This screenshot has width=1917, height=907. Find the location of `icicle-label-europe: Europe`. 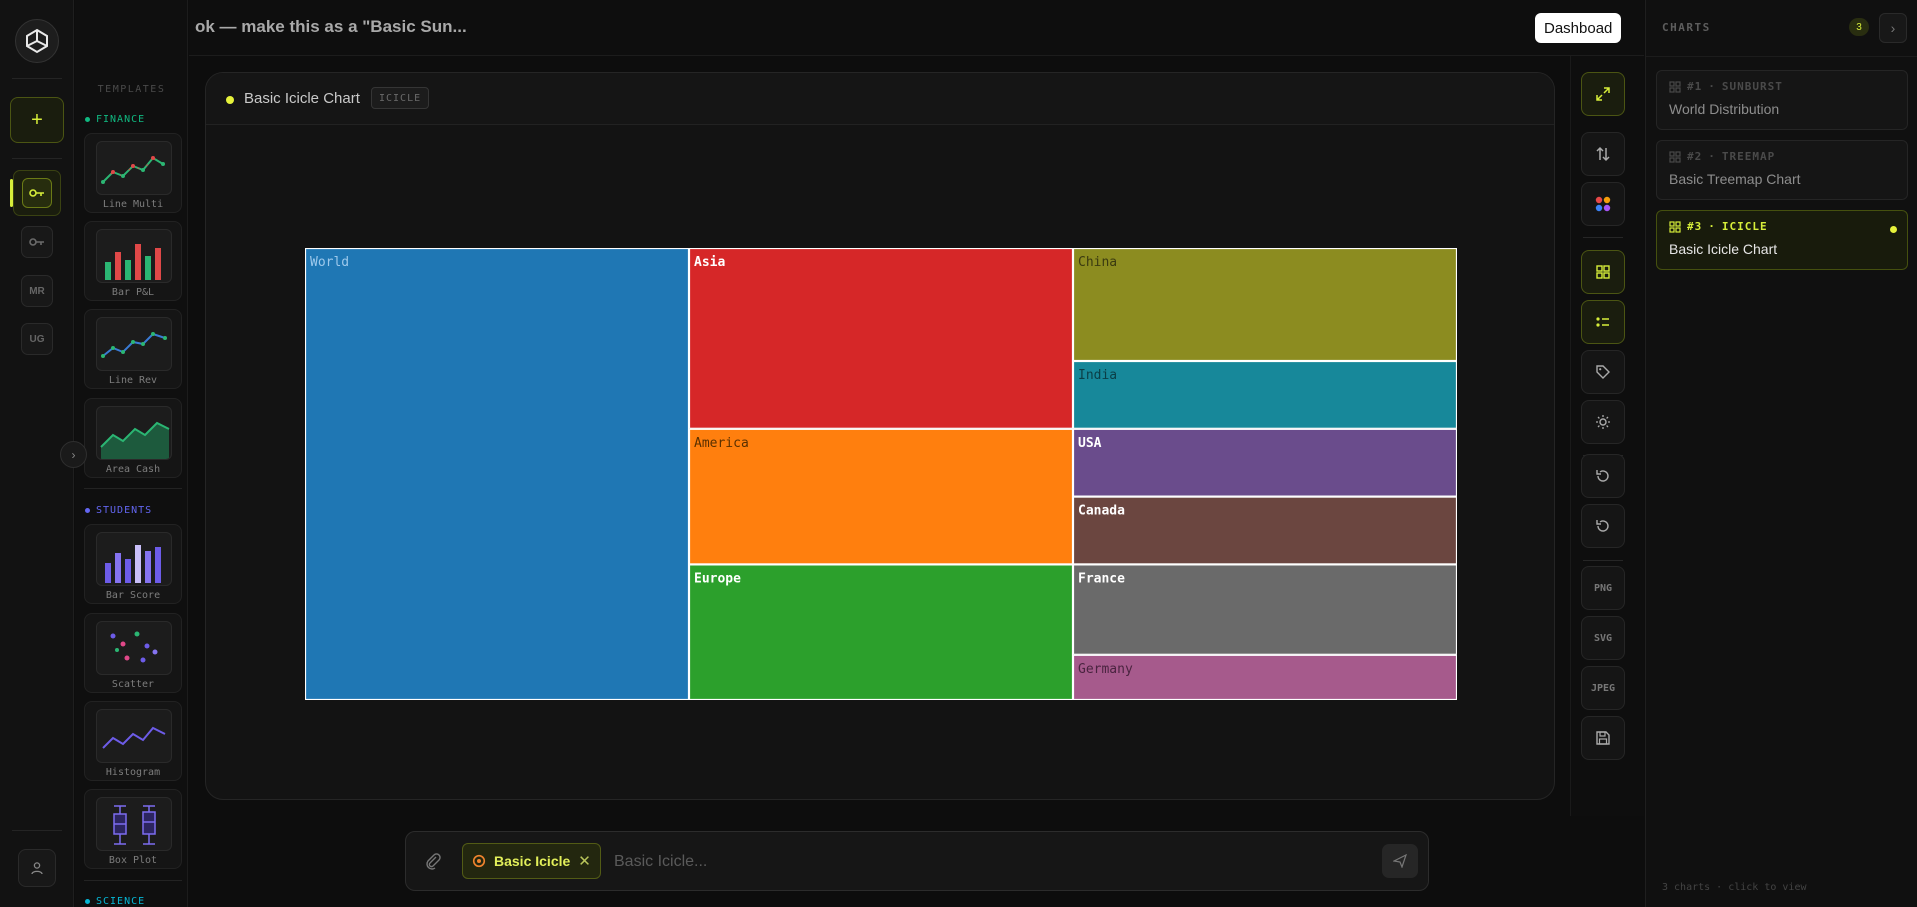

icicle-label-europe: Europe is located at coordinates (717, 578).